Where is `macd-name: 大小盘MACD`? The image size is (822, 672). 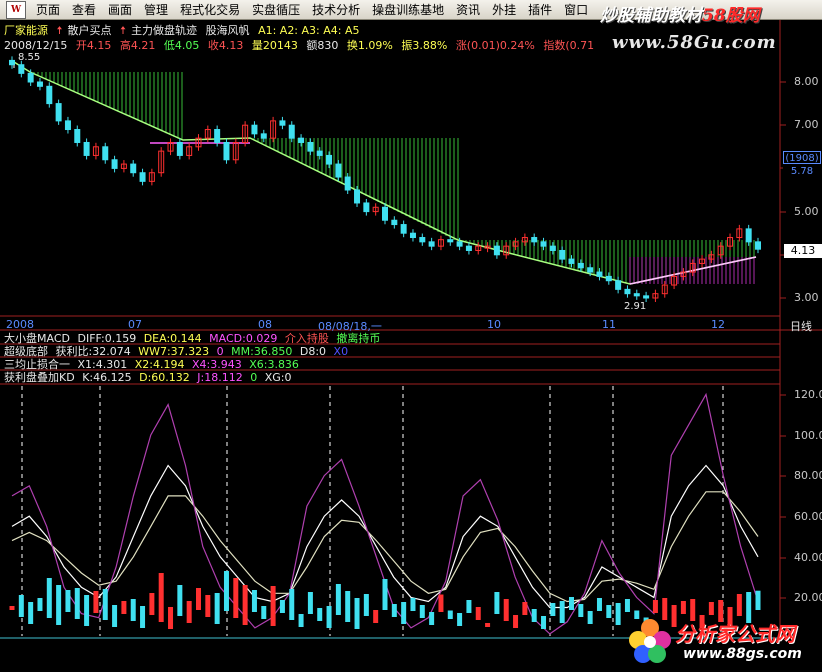
macd-name: 大小盘MACD is located at coordinates (37, 338).